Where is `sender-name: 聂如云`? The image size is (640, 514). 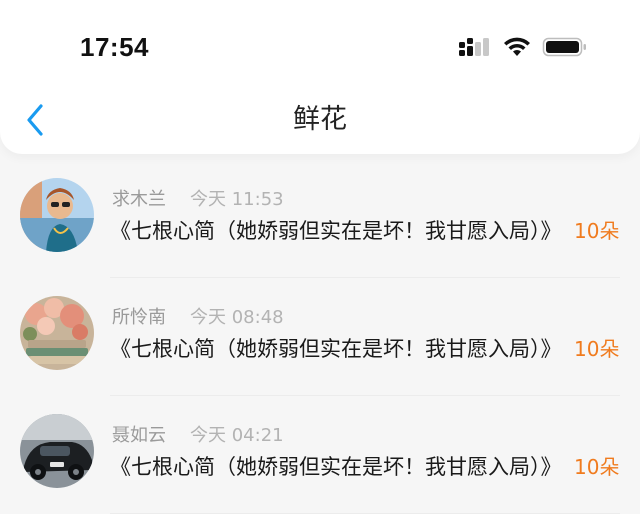
sender-name: 聂如云 is located at coordinates (139, 435).